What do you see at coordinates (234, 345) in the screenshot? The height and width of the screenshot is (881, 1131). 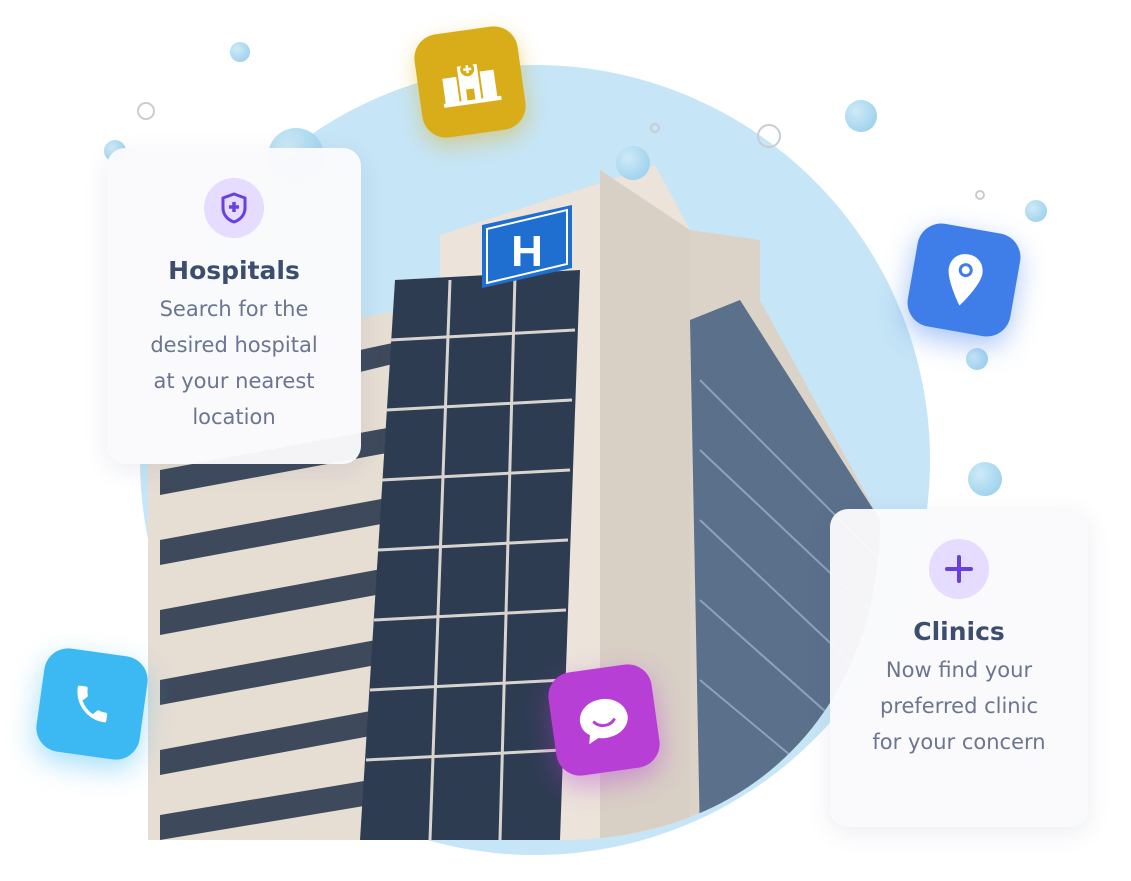 I see `description-line: desired hospital` at bounding box center [234, 345].